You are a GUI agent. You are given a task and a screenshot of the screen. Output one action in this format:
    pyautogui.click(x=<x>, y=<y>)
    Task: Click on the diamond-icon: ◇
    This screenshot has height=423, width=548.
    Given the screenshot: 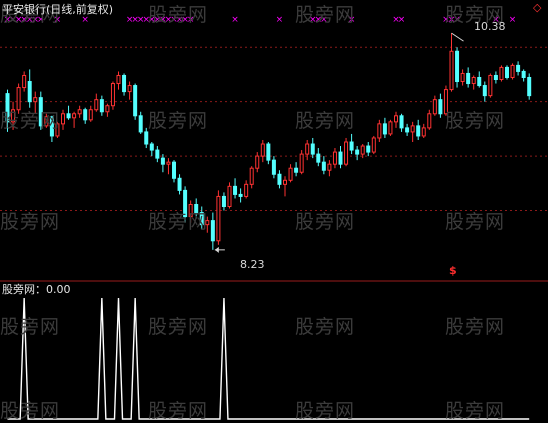 What is the action you would take?
    pyautogui.click(x=537, y=7)
    